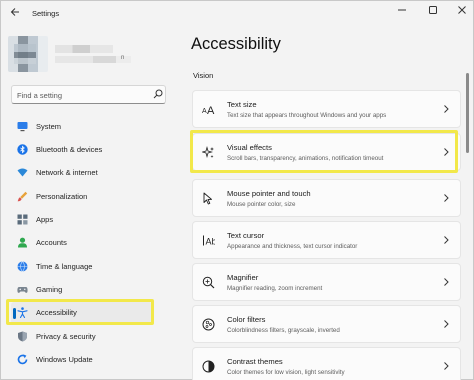 This screenshot has height=380, width=474. I want to click on sidebar-item-label: Time & language, so click(64, 266).